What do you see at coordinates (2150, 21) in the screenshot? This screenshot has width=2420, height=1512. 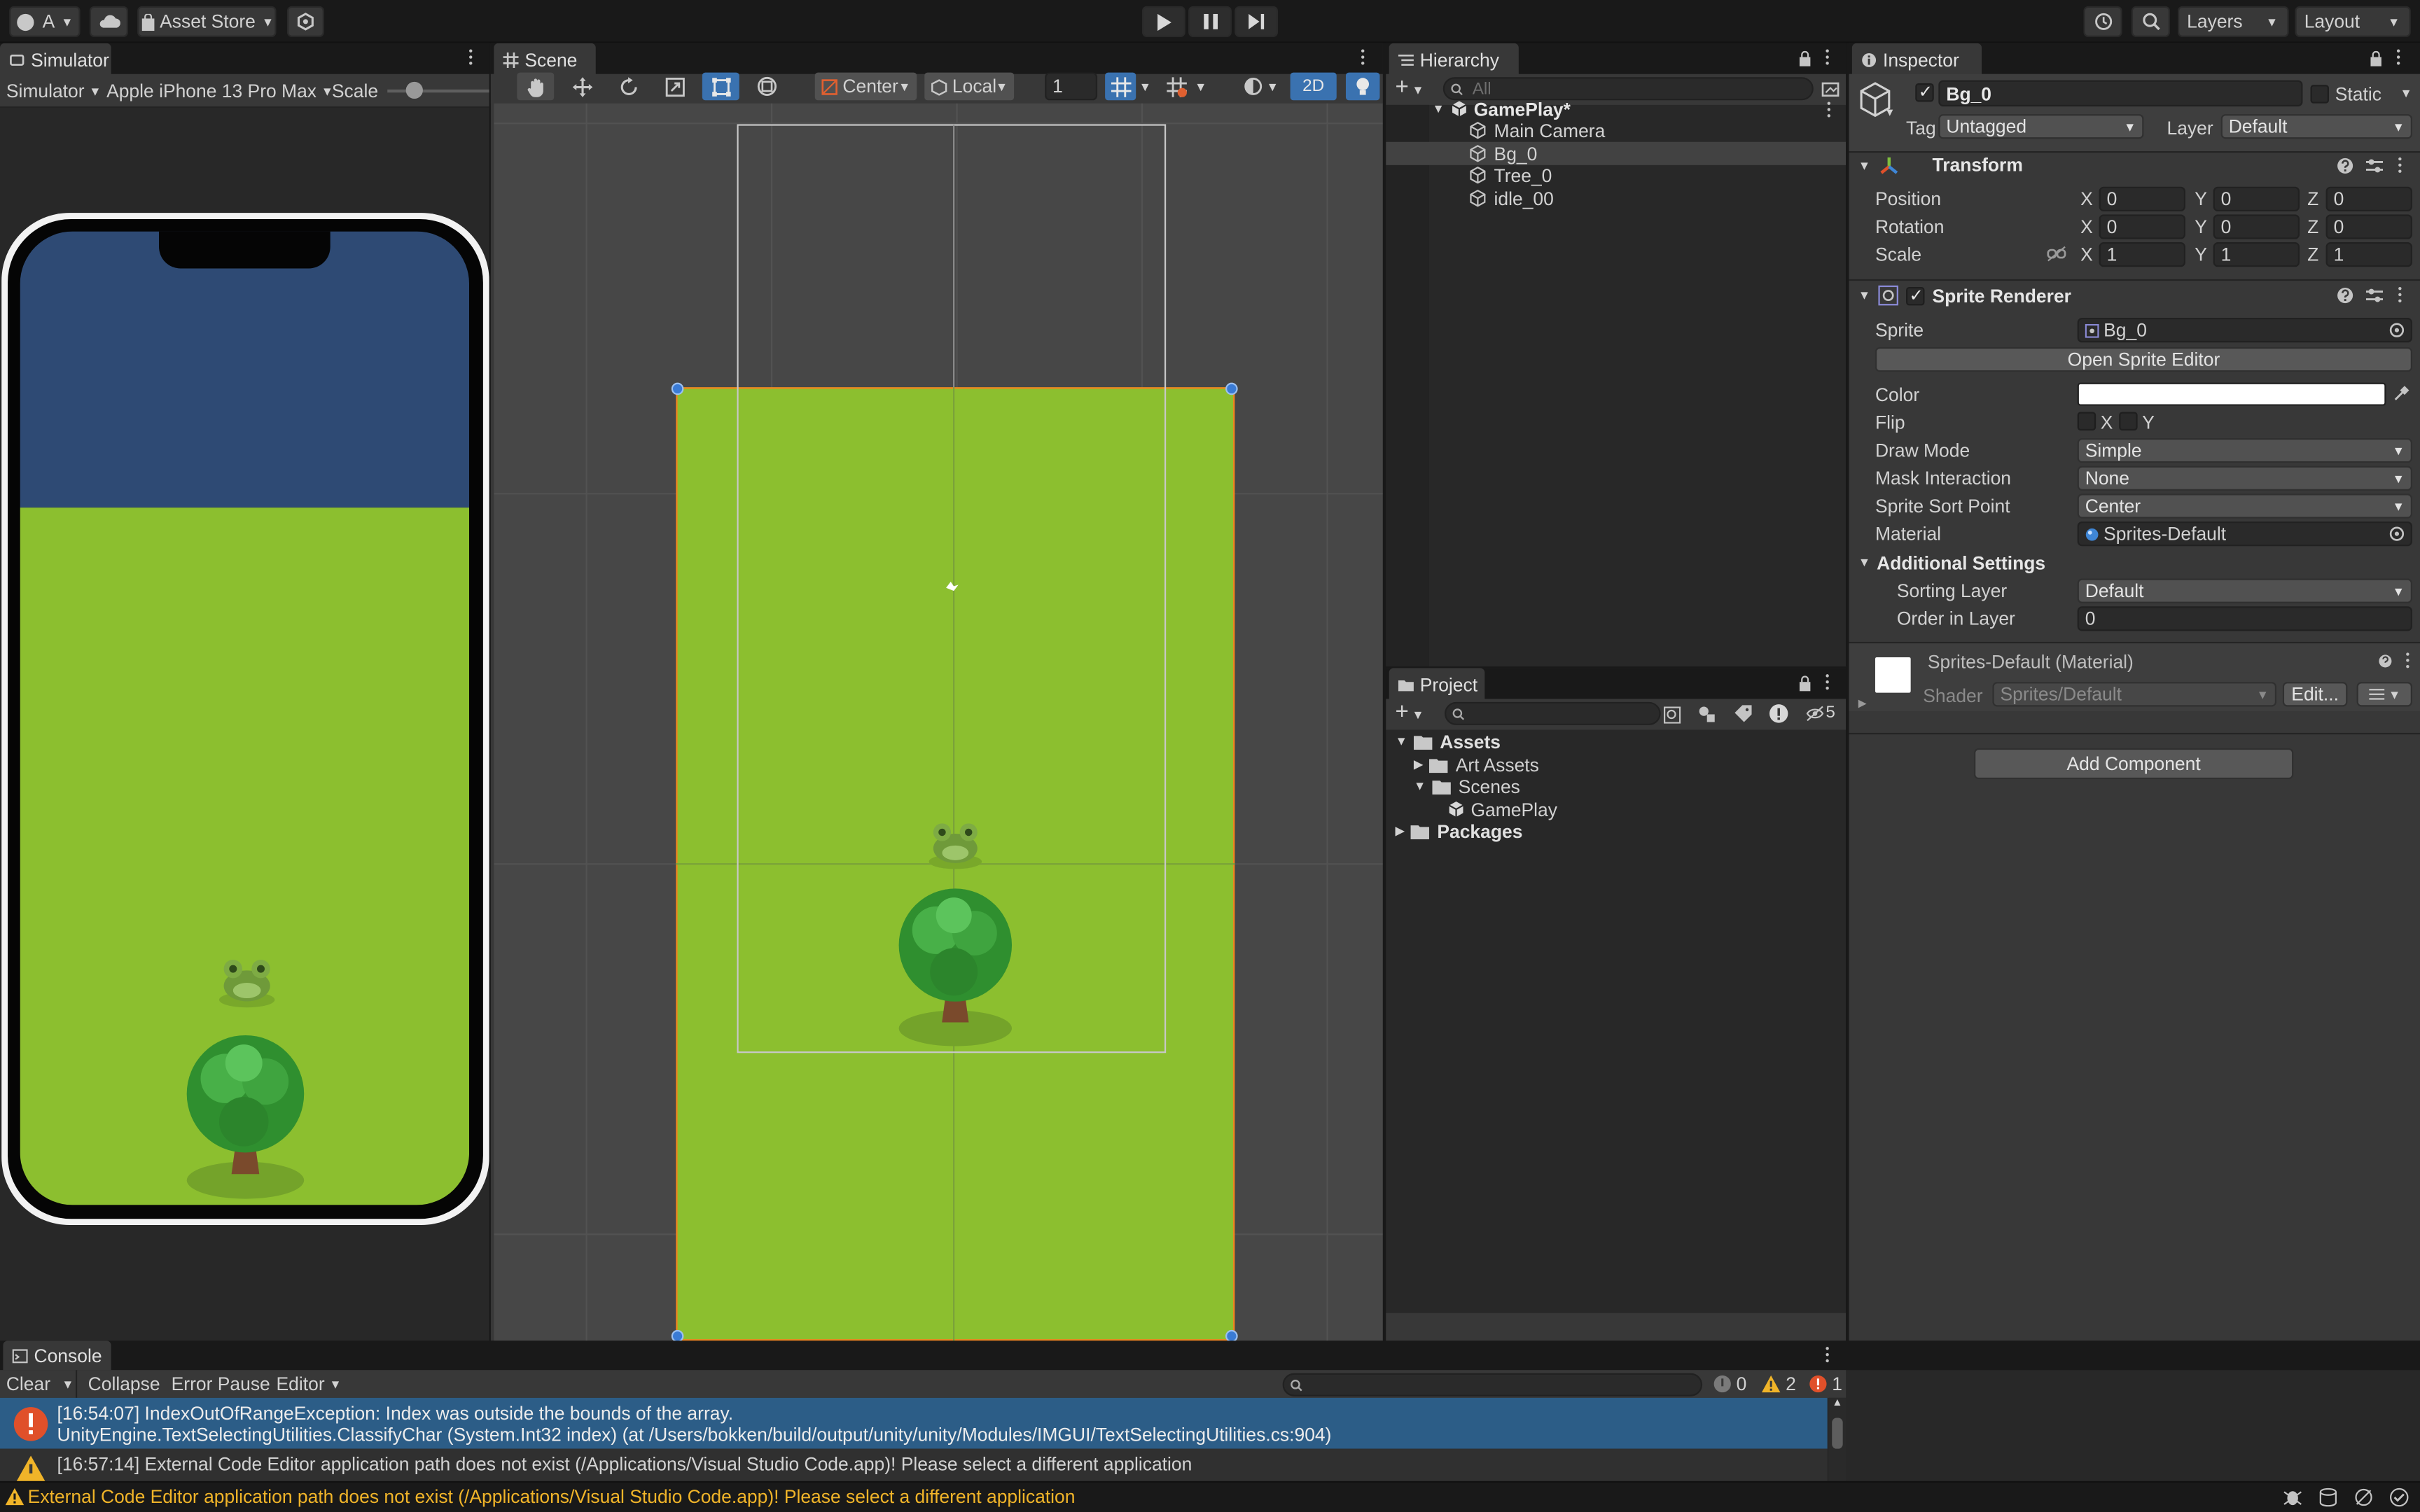 I see `search-button` at bounding box center [2150, 21].